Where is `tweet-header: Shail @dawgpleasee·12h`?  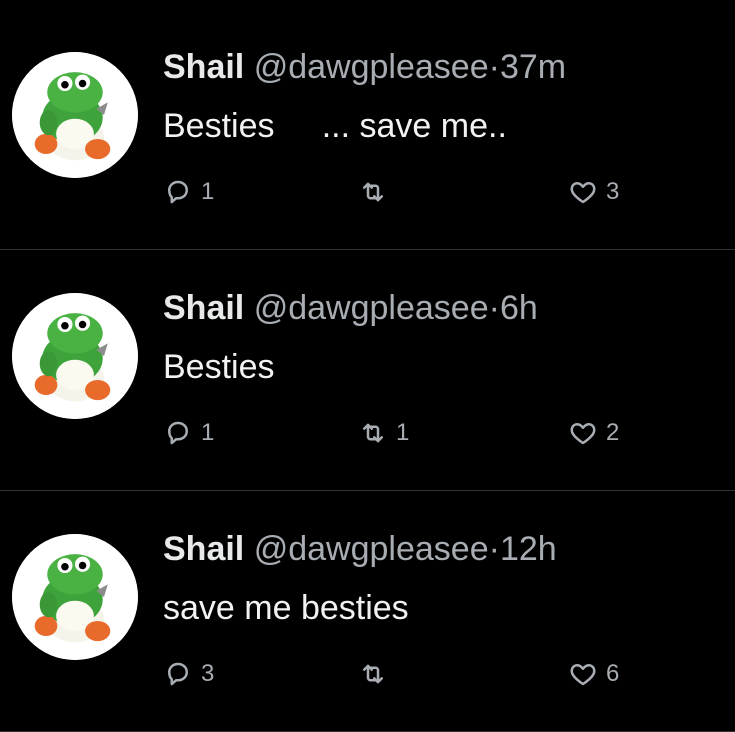
tweet-header: Shail @dawgpleasee·12h is located at coordinates (360, 549).